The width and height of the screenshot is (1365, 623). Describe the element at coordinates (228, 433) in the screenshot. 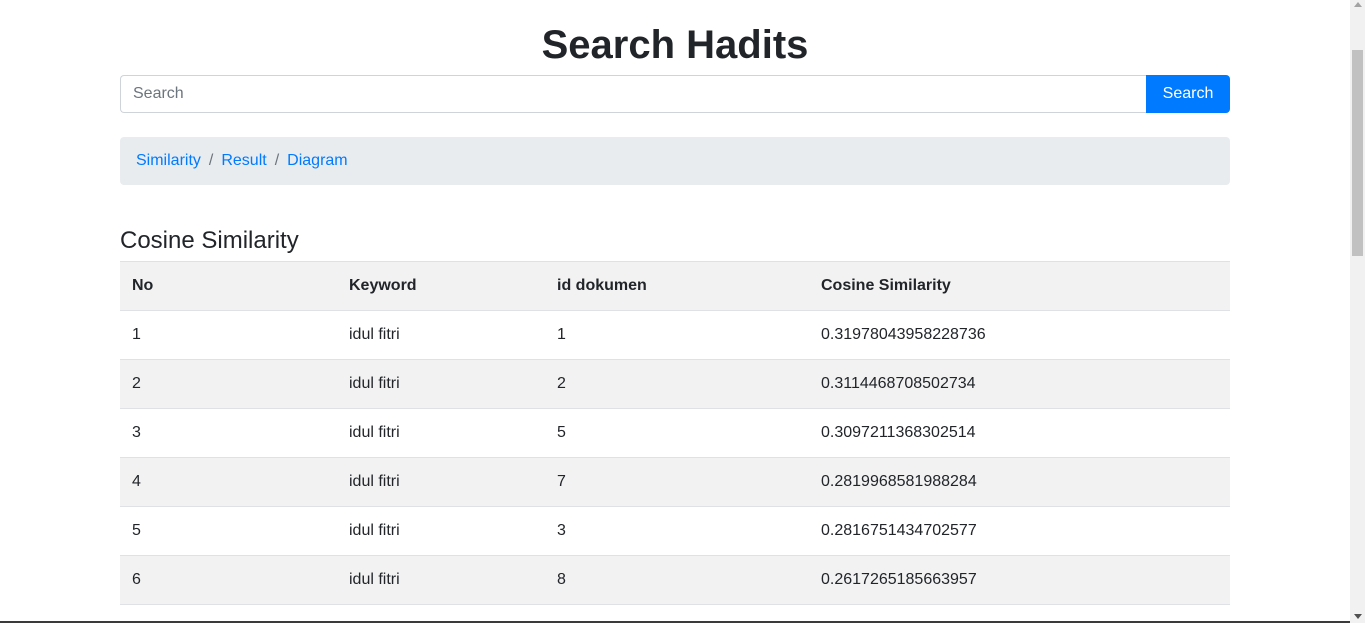

I see `cell-no: 3` at that location.